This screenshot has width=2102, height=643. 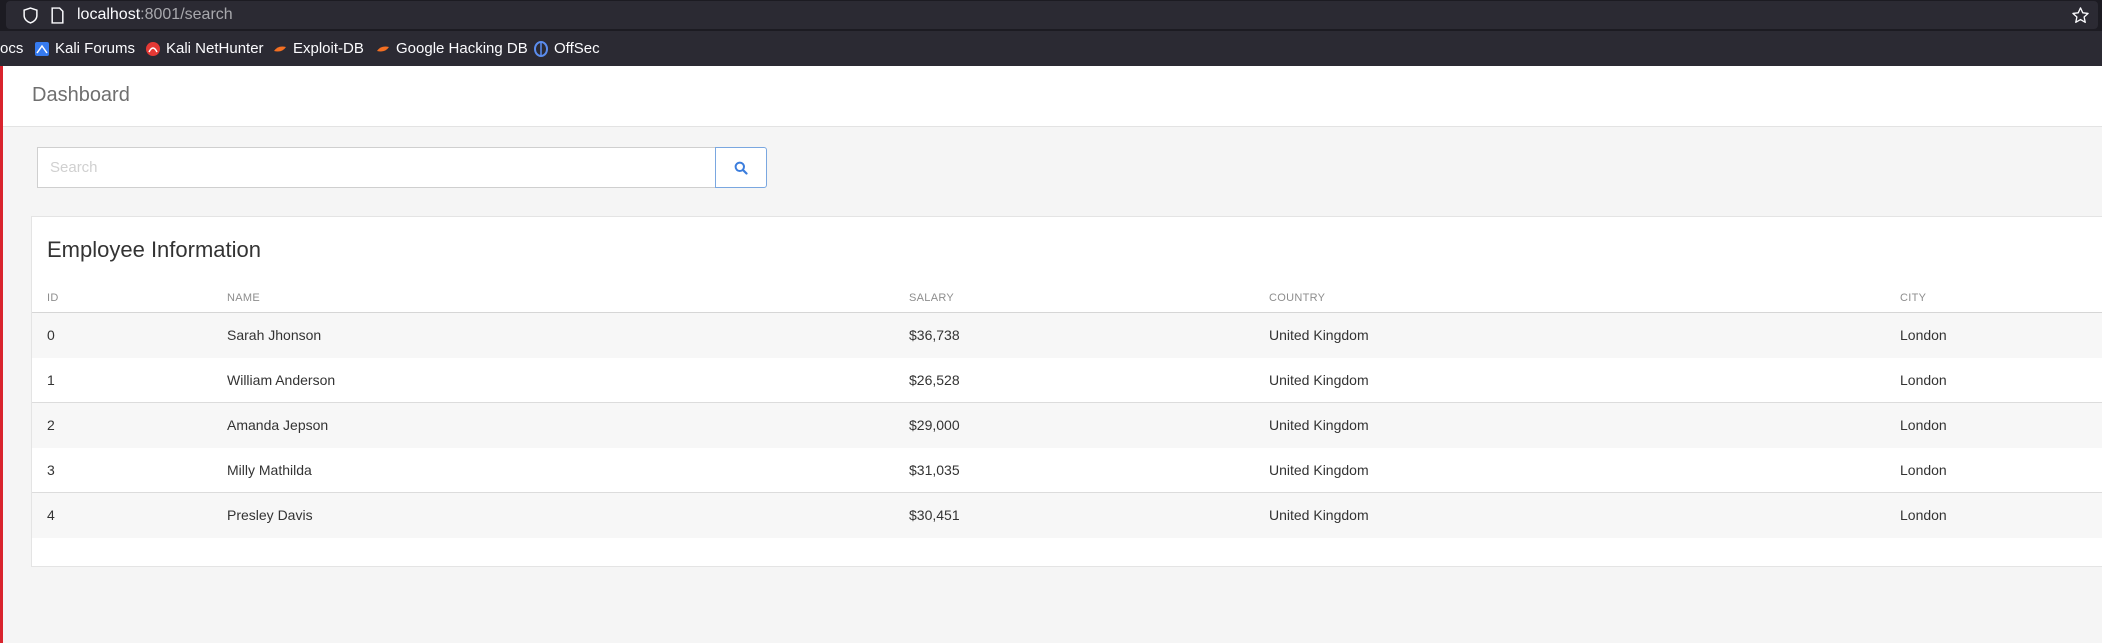 I want to click on search-form, so click(x=402, y=167).